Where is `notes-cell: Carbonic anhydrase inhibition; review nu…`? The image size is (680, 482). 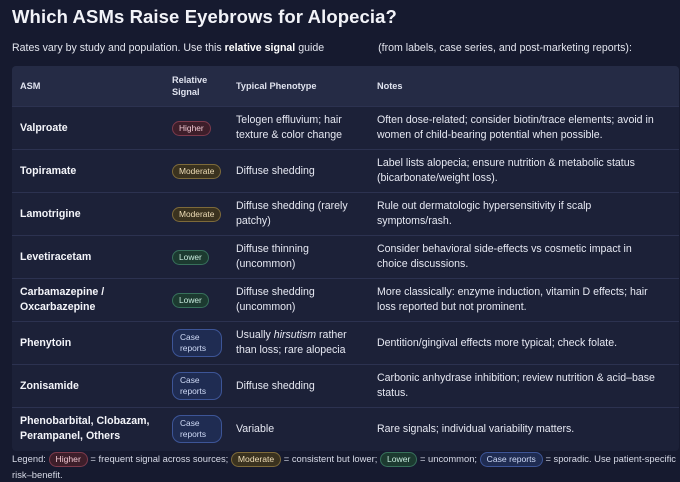 notes-cell: Carbonic anhydrase inhibition; review nu… is located at coordinates (524, 386).